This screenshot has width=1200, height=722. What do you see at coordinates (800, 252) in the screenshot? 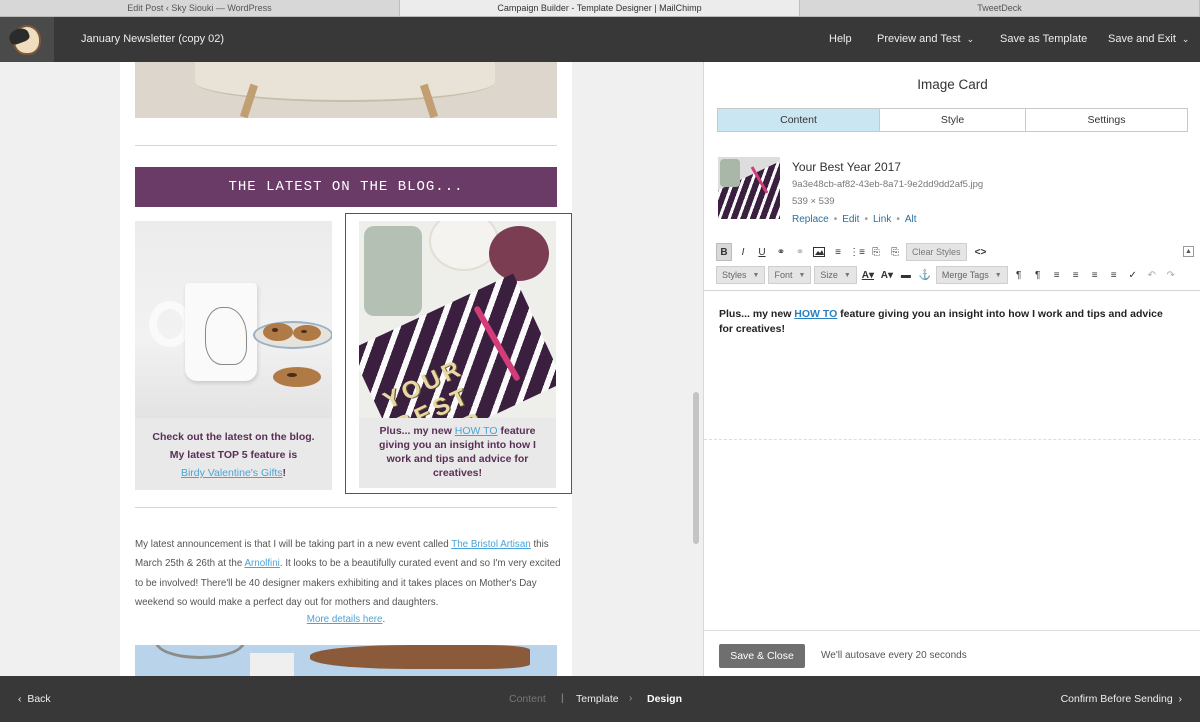
I see `unlink-icon: ⚭` at bounding box center [800, 252].